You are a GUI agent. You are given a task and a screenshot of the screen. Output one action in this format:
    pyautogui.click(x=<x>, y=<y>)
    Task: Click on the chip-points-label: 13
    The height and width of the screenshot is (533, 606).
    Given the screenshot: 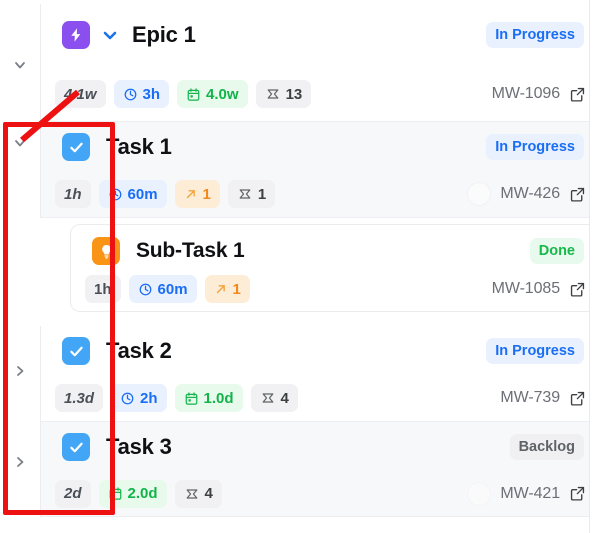 What is the action you would take?
    pyautogui.click(x=294, y=94)
    